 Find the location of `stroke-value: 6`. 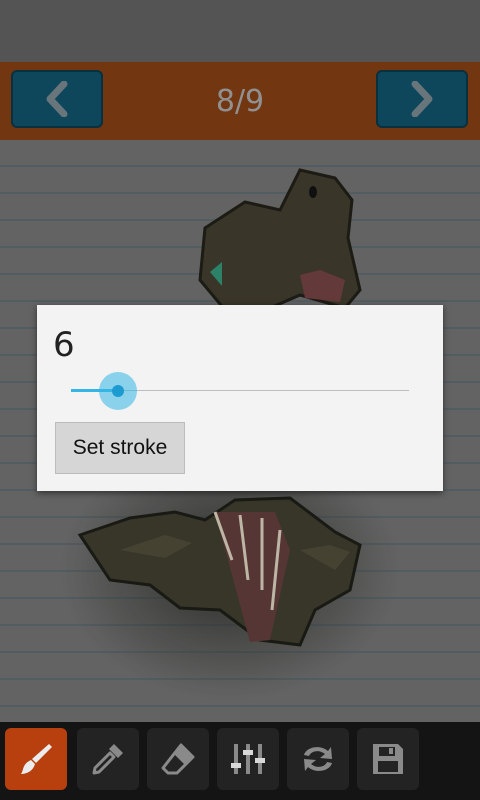

stroke-value: 6 is located at coordinates (64, 345).